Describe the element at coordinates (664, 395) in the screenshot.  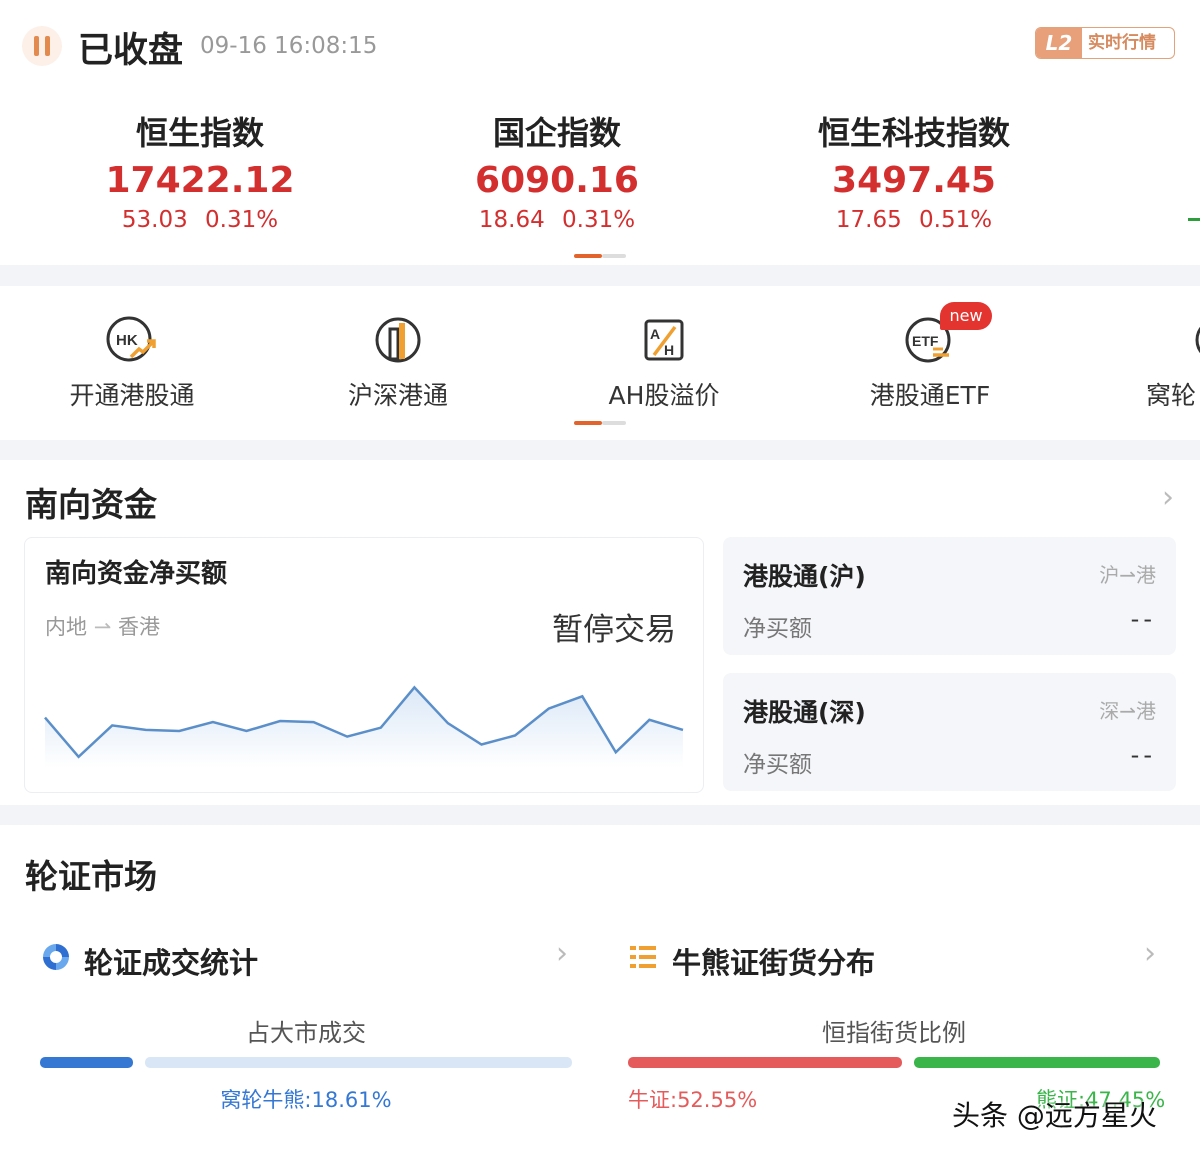
I see `nav-label: AH股溢价` at that location.